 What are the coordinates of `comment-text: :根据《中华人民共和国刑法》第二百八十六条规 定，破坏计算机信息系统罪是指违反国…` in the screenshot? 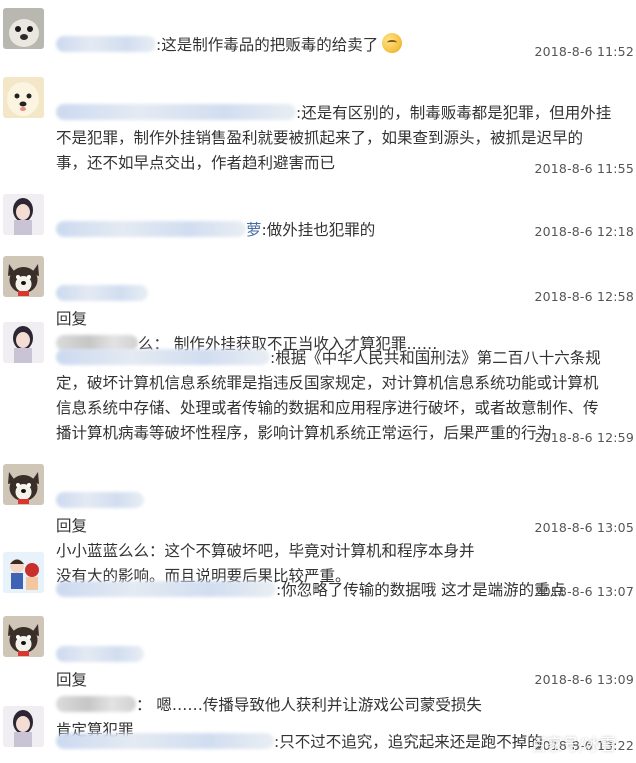 It's located at (346, 383).